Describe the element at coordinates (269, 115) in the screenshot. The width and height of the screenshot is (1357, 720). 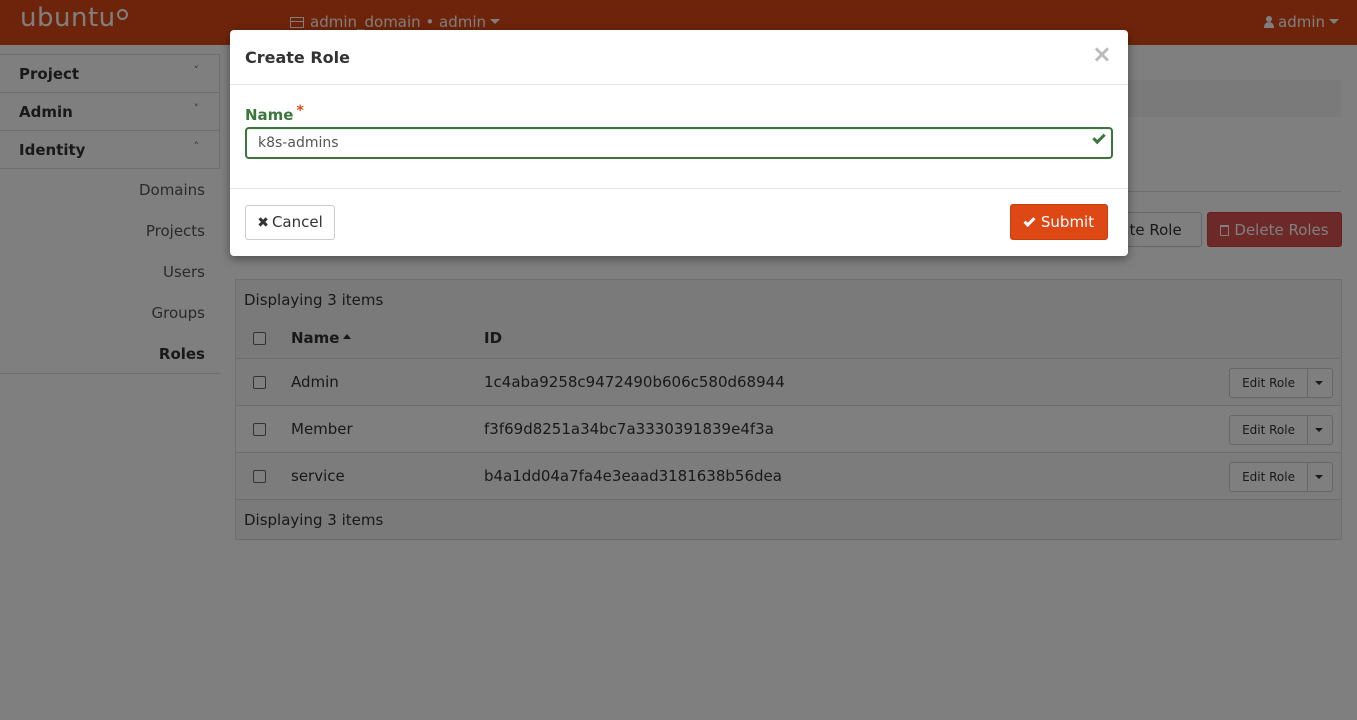
I see `name-label-text: Name` at that location.